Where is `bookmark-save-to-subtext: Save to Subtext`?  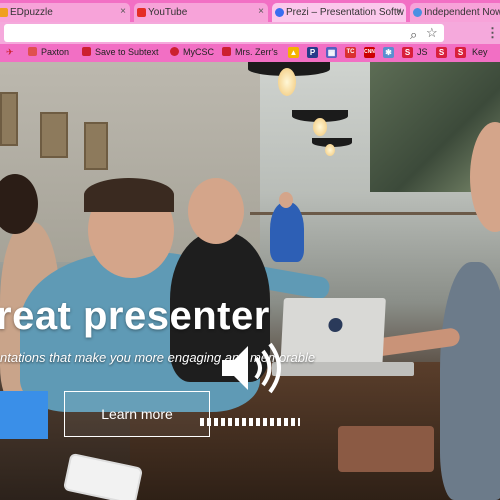
bookmark-save-to-subtext: Save to Subtext is located at coordinates (120, 52).